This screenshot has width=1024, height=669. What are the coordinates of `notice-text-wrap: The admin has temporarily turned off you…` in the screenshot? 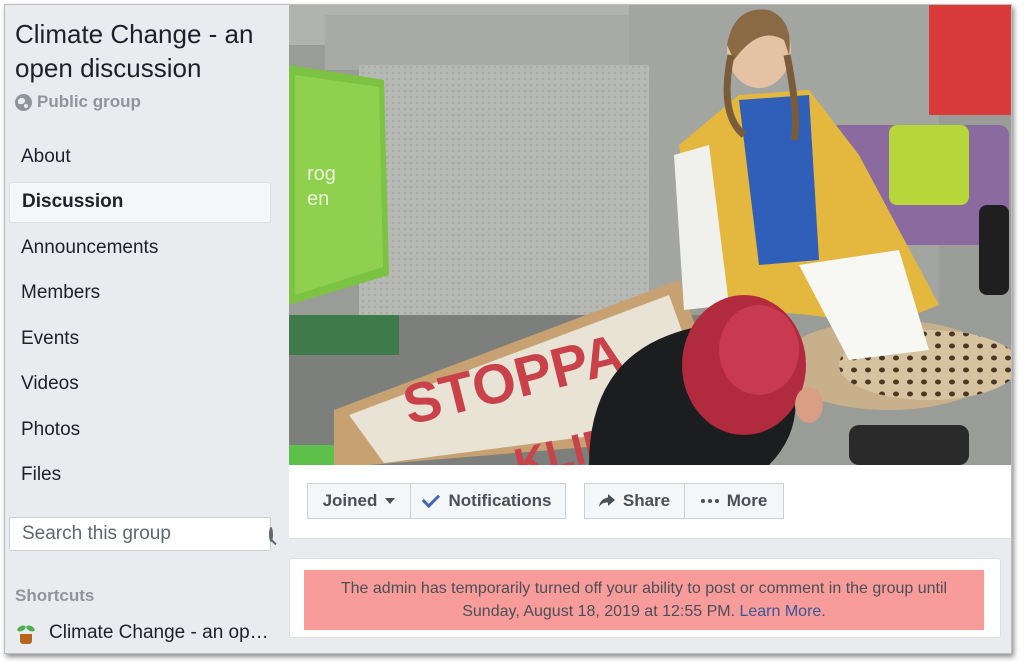 It's located at (644, 600).